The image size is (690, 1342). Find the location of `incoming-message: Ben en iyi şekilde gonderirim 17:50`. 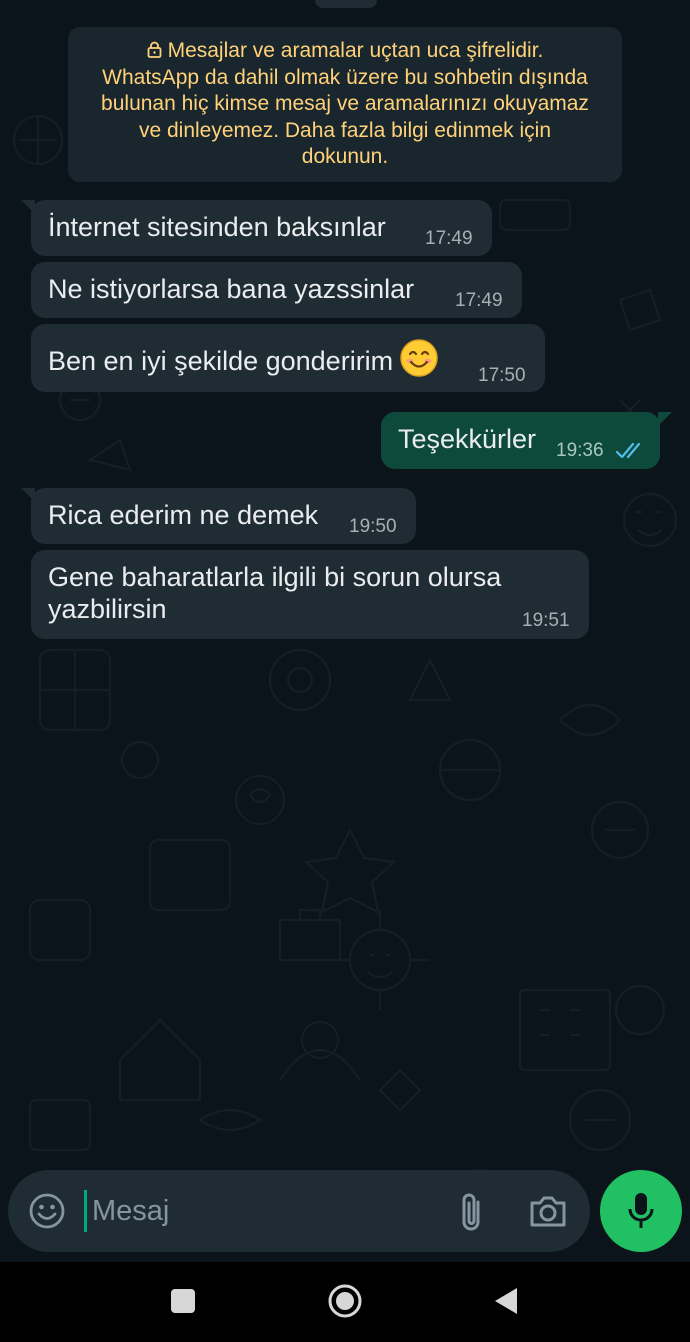

incoming-message: Ben en iyi şekilde gonderirim 17:50 is located at coordinates (288, 358).